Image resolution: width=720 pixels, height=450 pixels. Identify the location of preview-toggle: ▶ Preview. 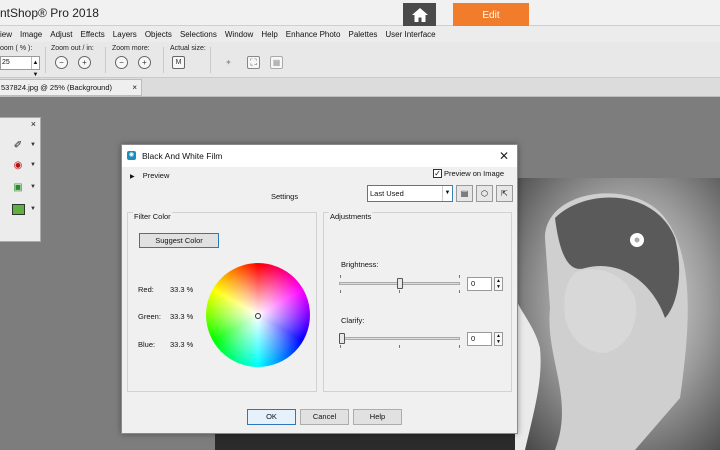
(149, 175).